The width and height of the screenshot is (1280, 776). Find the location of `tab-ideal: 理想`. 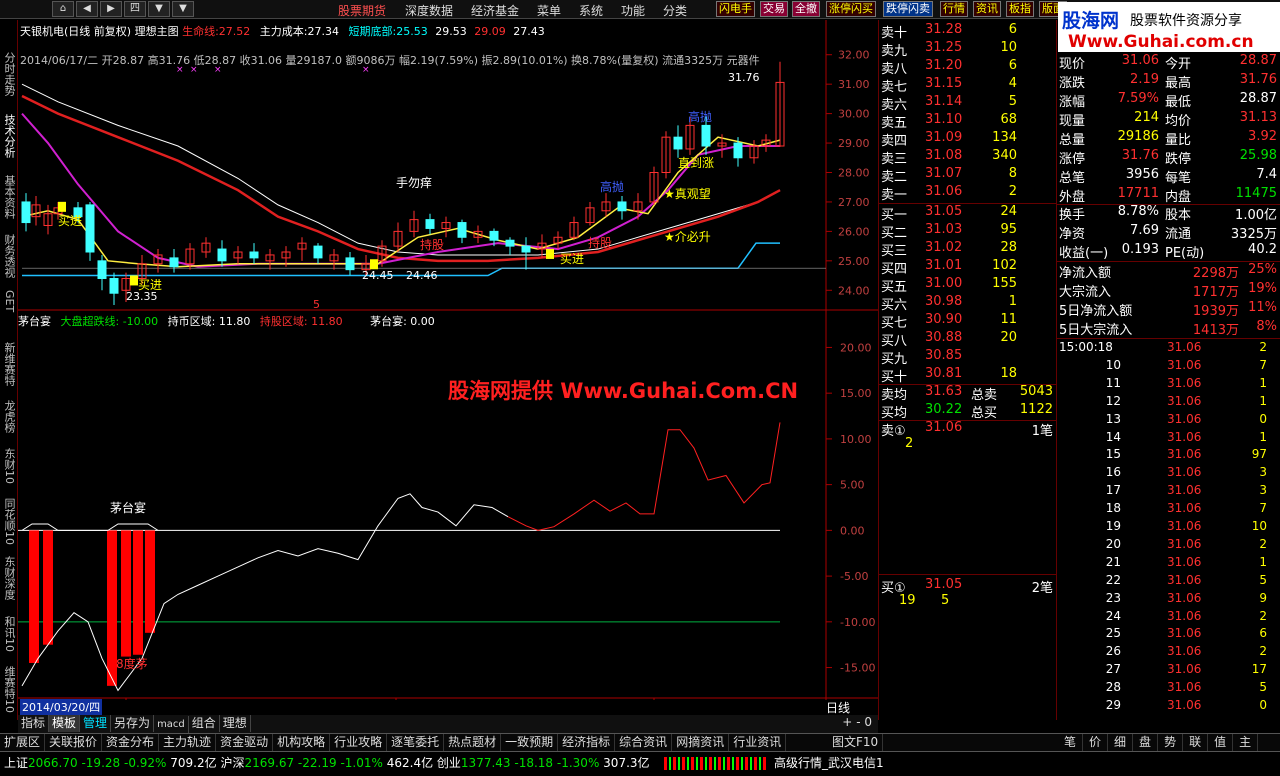

tab-ideal: 理想 is located at coordinates (235, 723).